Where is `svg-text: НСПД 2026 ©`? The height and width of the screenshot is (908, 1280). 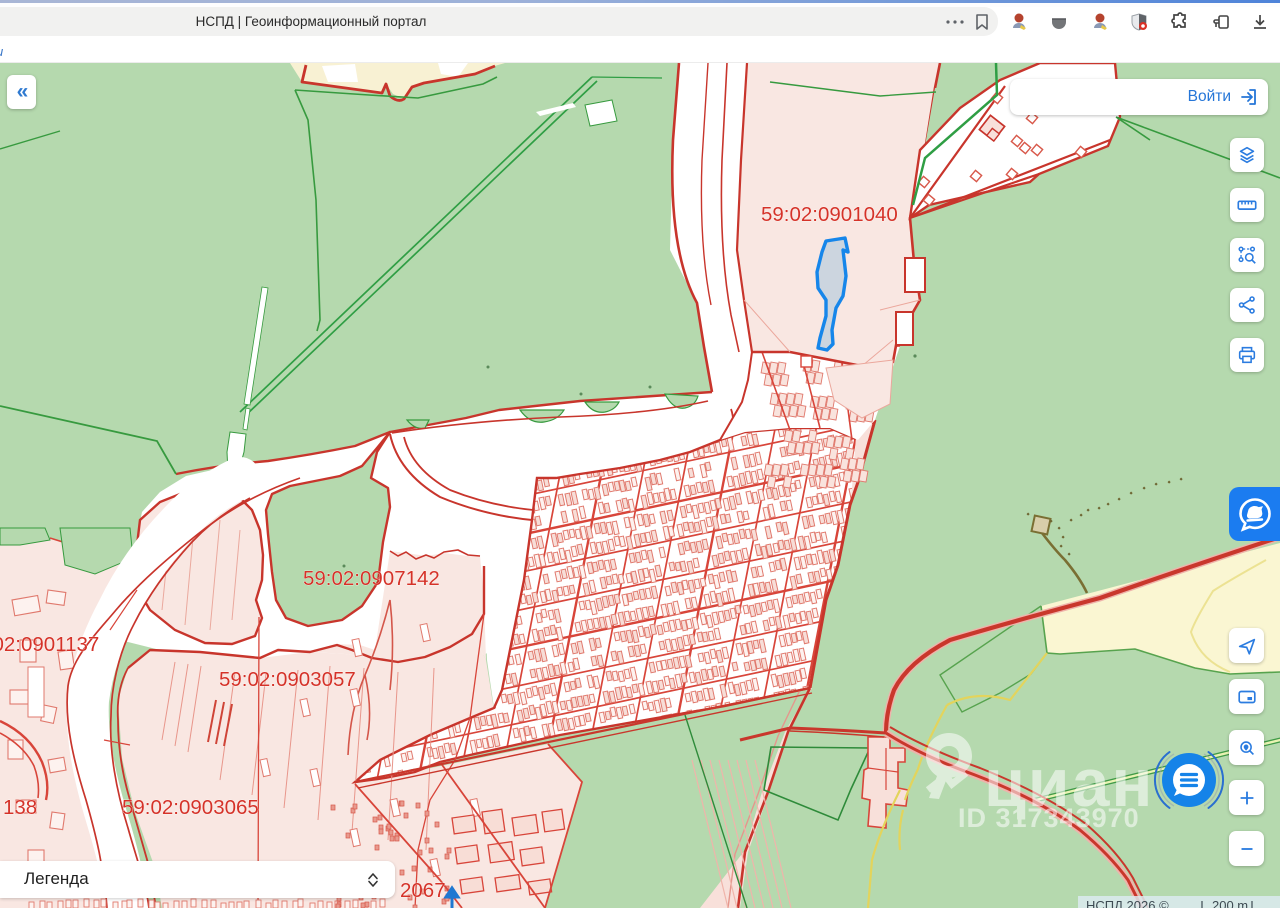 svg-text: НСПД 2026 © is located at coordinates (1127, 903).